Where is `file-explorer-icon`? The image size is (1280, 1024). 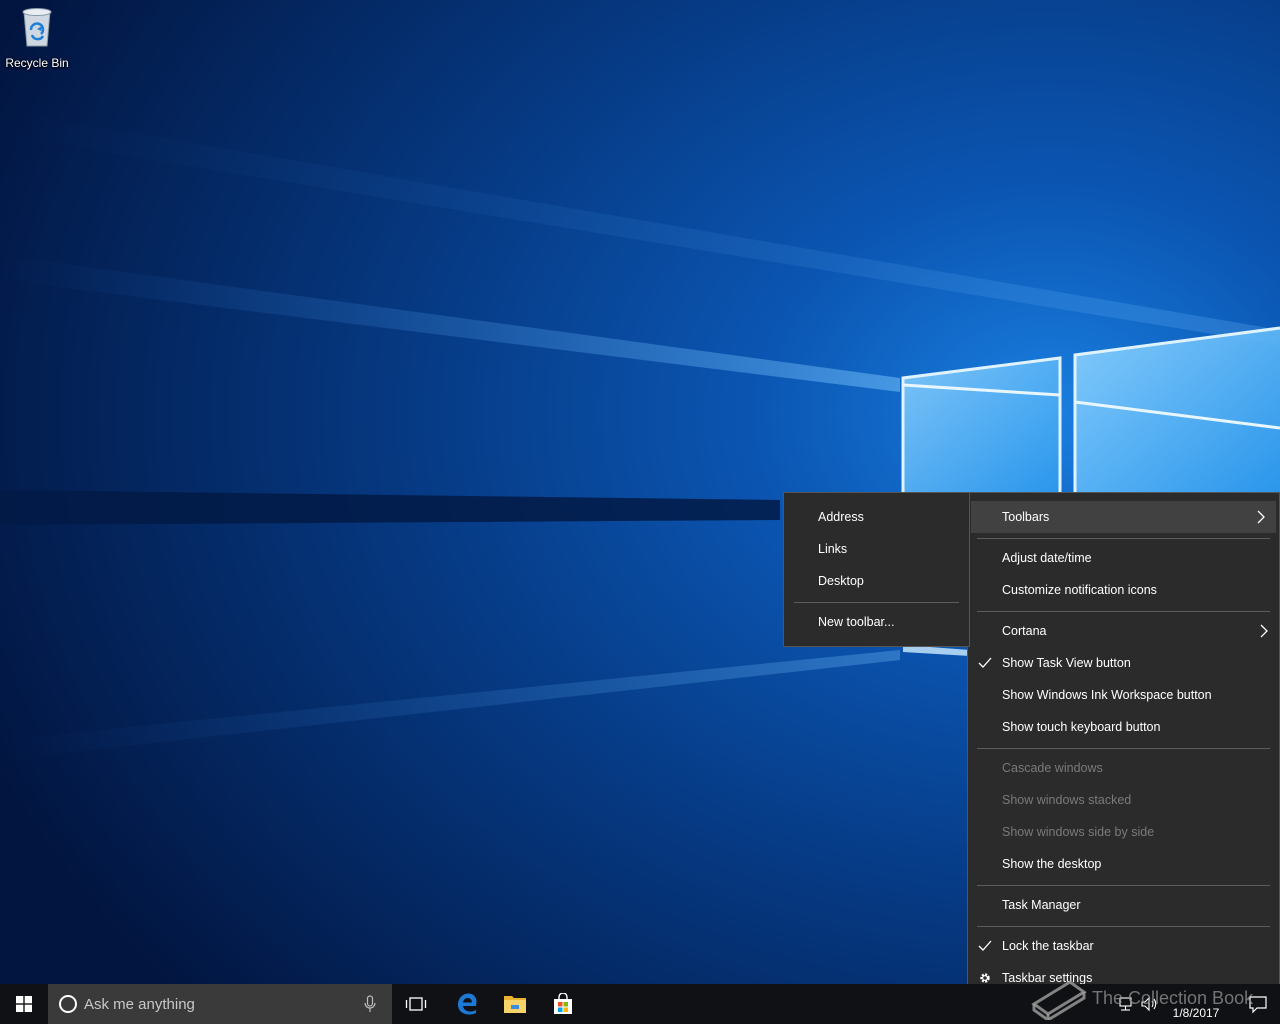 file-explorer-icon is located at coordinates (515, 1004).